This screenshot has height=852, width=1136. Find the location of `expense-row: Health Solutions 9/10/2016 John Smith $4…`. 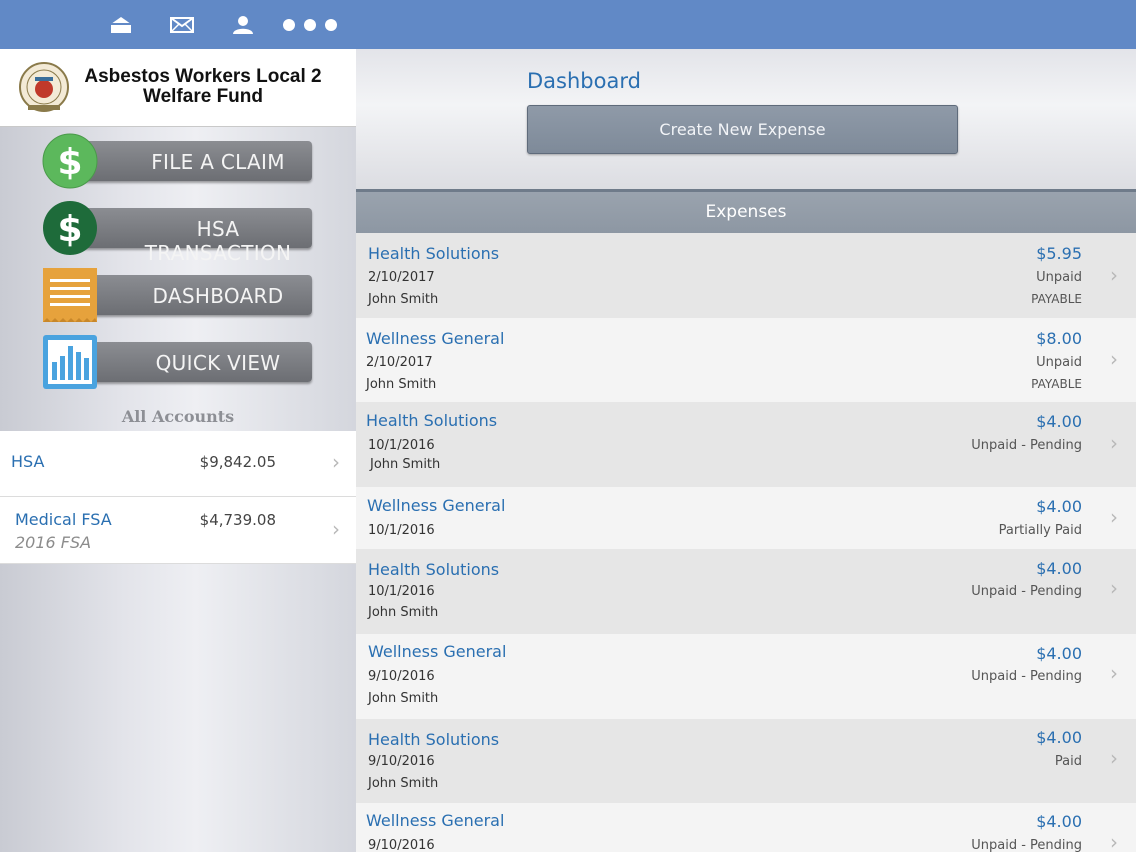

expense-row: Health Solutions 9/10/2016 John Smith $4… is located at coordinates (746, 761).